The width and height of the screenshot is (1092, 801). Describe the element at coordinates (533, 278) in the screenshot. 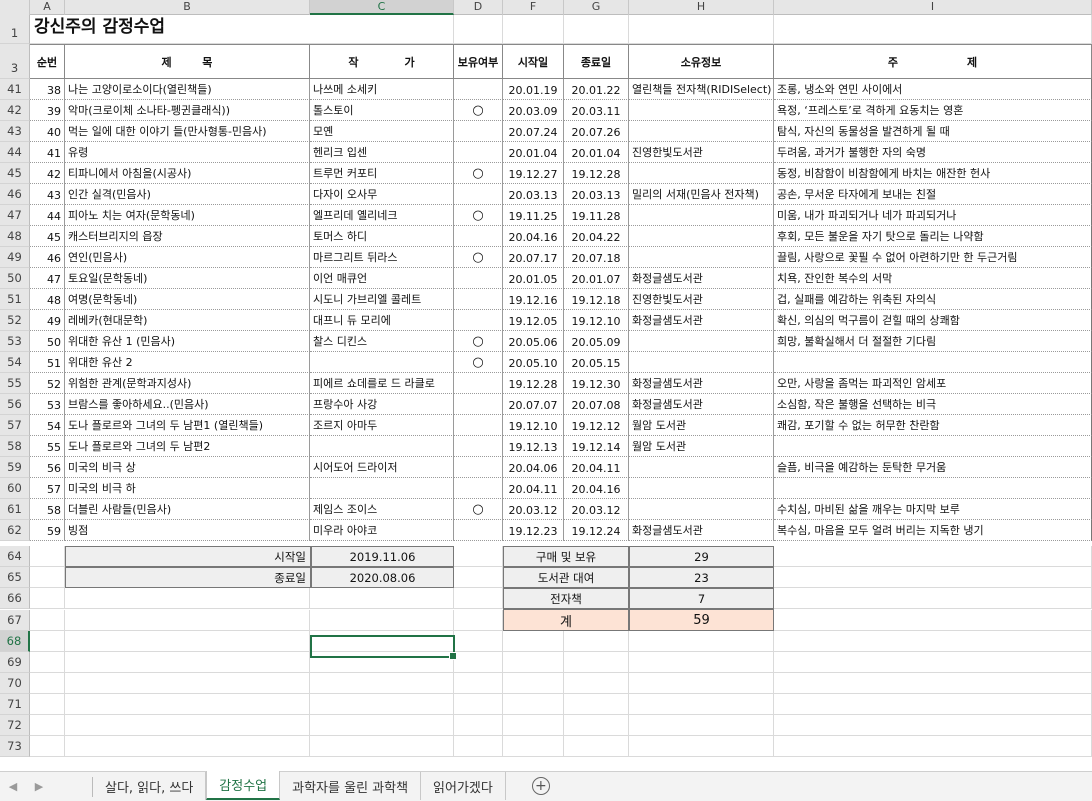

I see `cell-start: 20.01.05` at that location.